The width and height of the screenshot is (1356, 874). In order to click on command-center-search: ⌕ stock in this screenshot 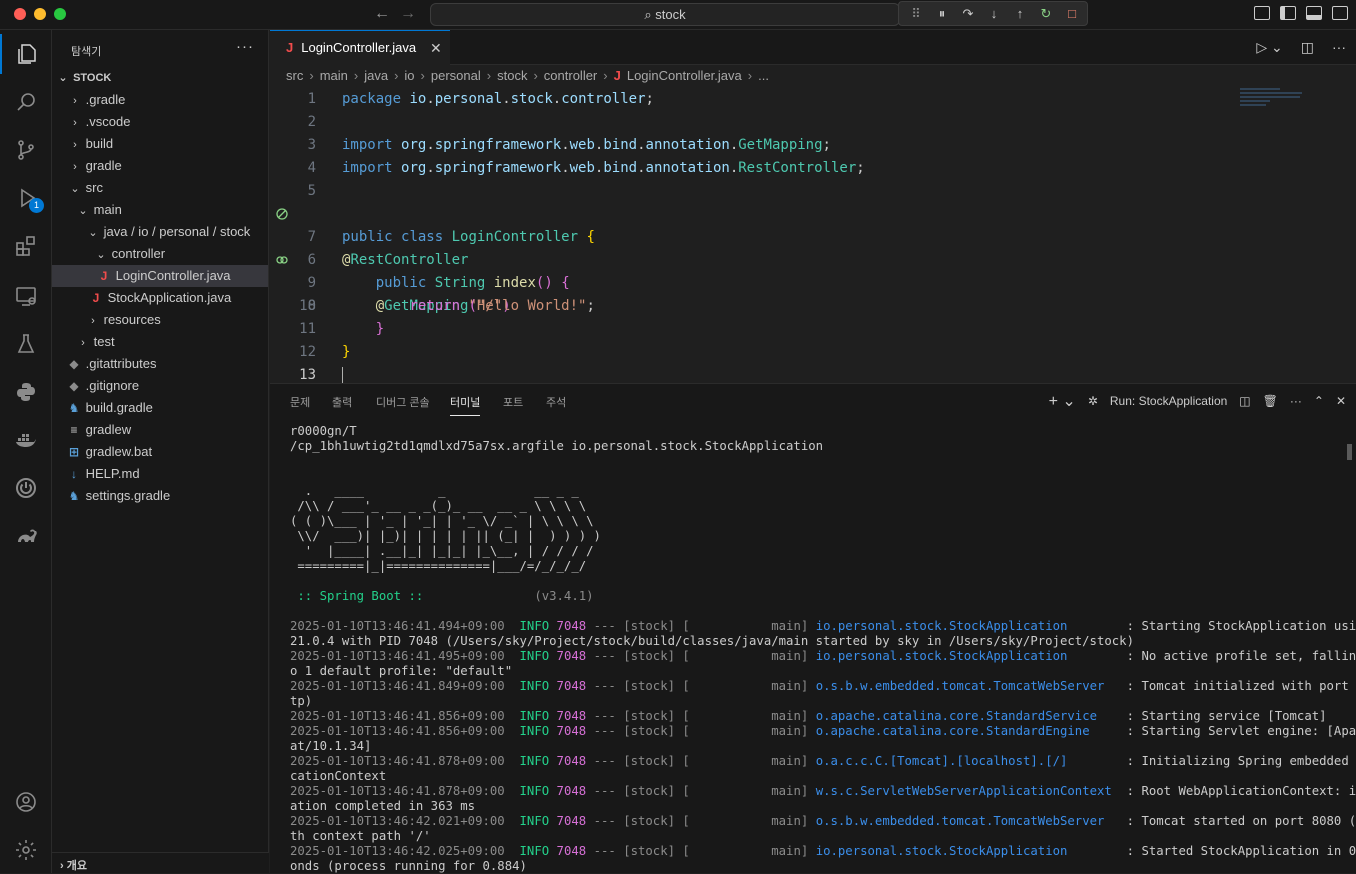, I will do `click(665, 14)`.